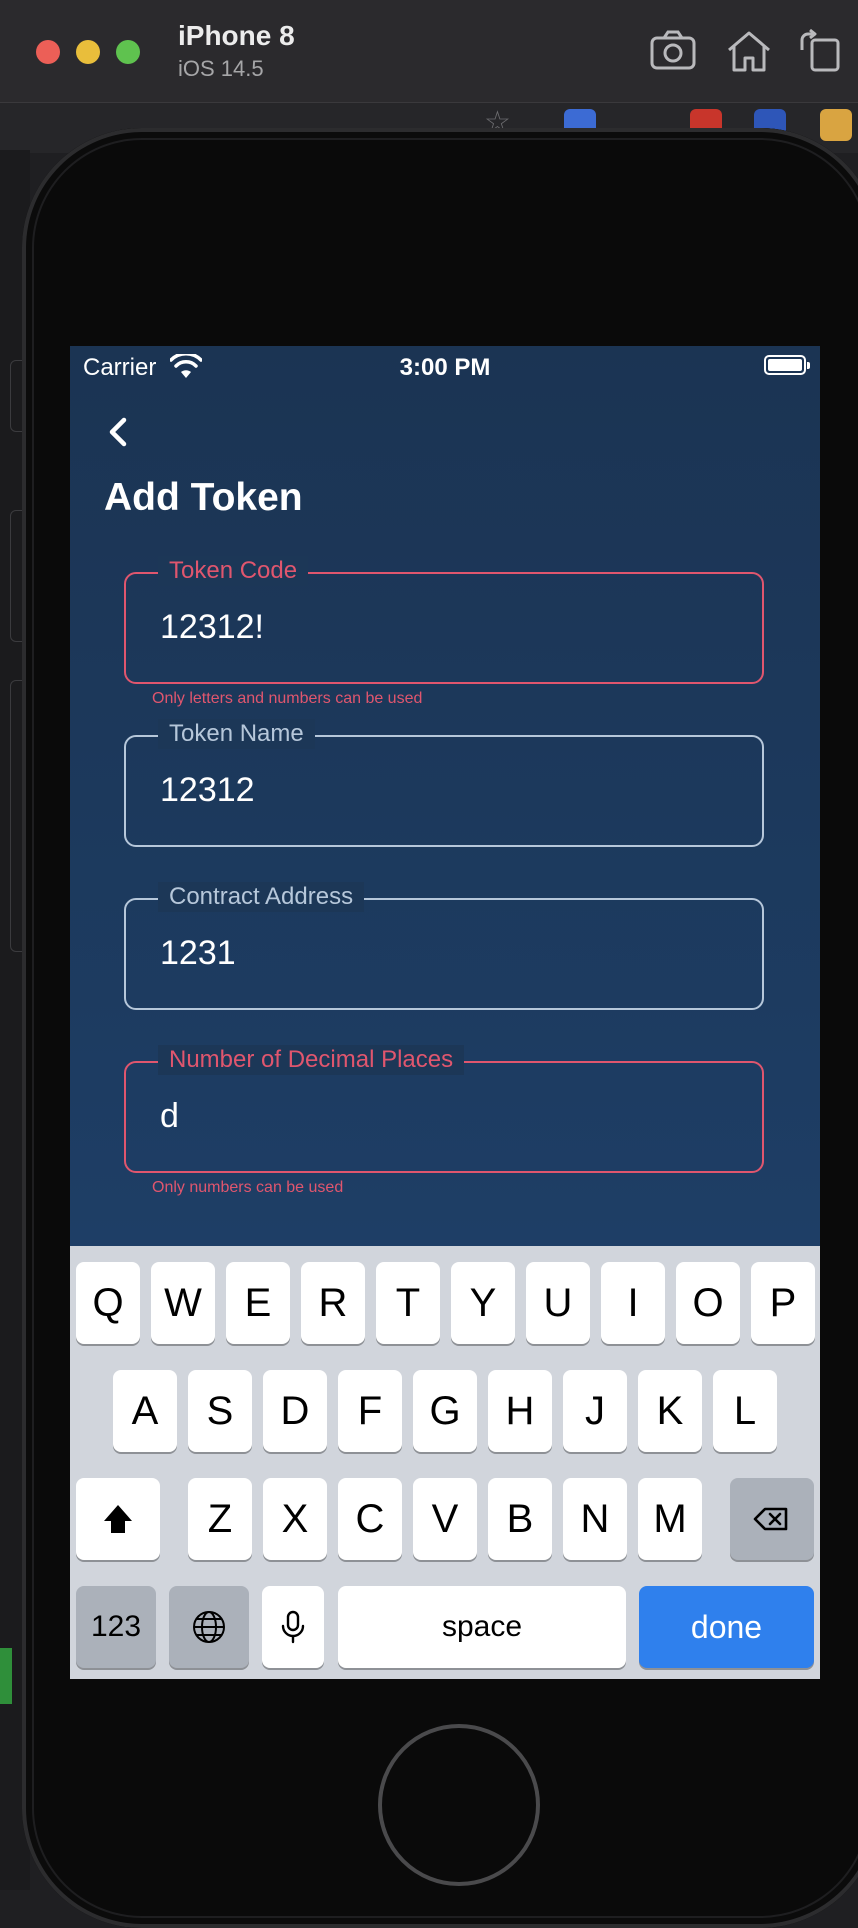 The height and width of the screenshot is (1928, 858). I want to click on home-icon, so click(749, 51).